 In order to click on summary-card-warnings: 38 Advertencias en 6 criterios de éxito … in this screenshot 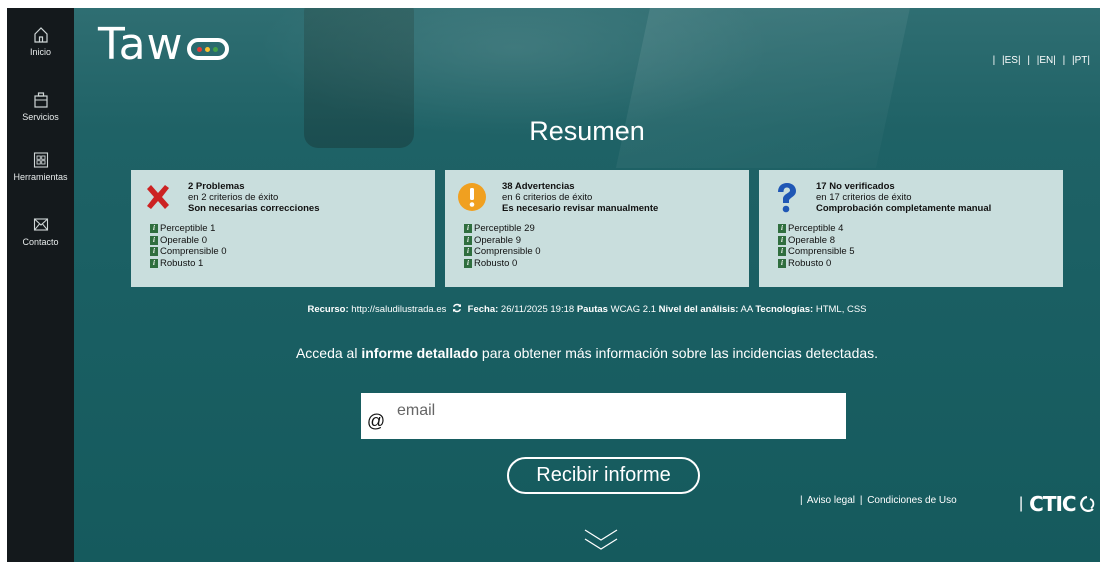, I will do `click(597, 228)`.